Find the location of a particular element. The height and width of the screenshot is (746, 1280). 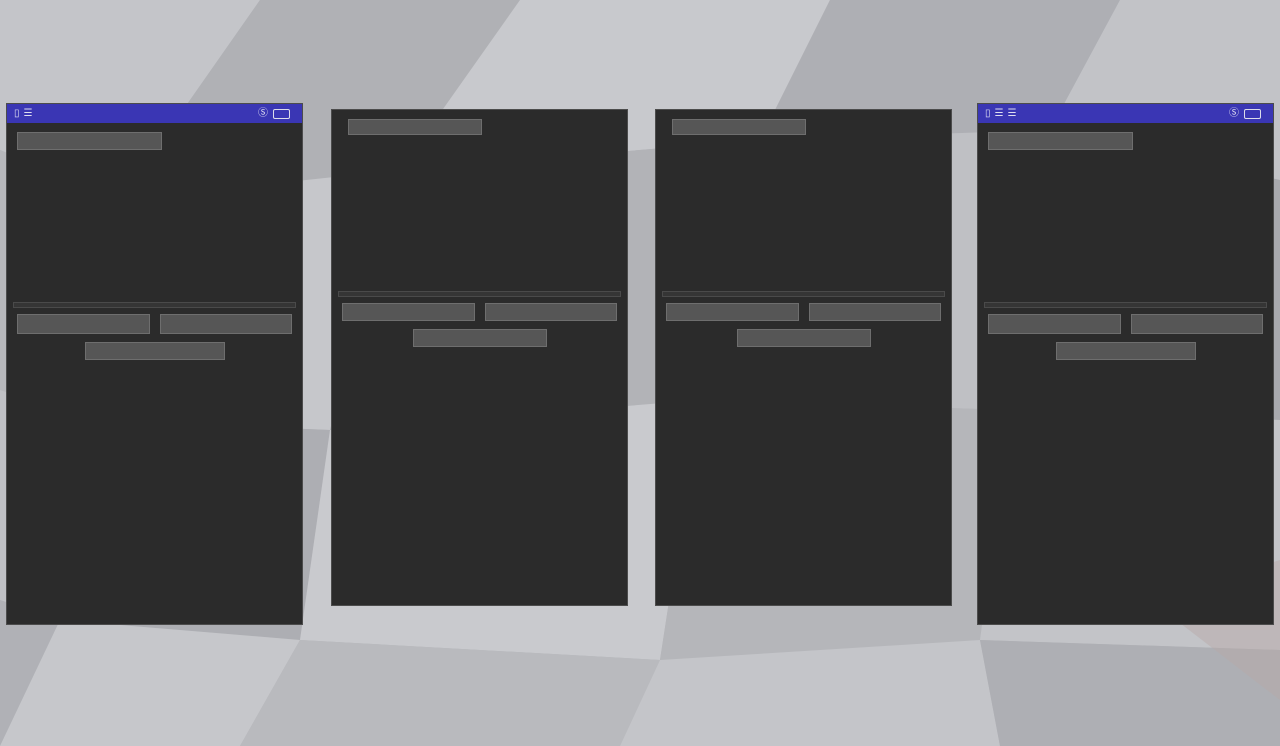

signal-icon: ☰ is located at coordinates (1012, 113).